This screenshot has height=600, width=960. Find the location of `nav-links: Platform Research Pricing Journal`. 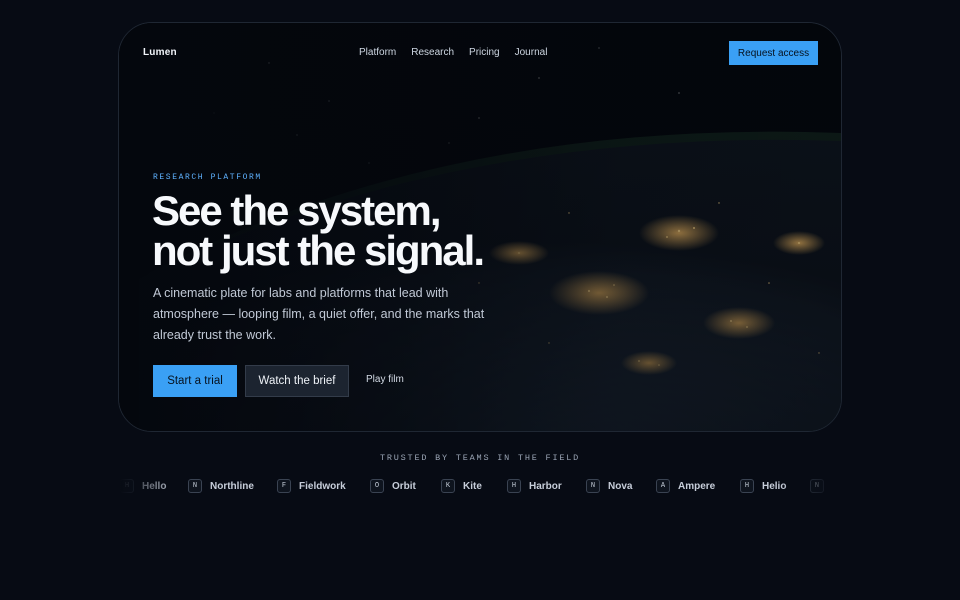

nav-links: Platform Research Pricing Journal is located at coordinates (453, 52).